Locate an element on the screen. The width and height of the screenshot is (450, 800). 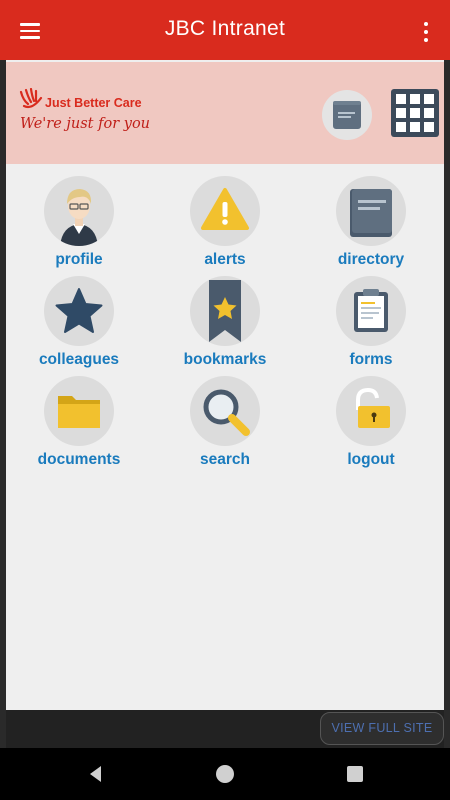
tile-alerts: alerts is located at coordinates (225, 226).